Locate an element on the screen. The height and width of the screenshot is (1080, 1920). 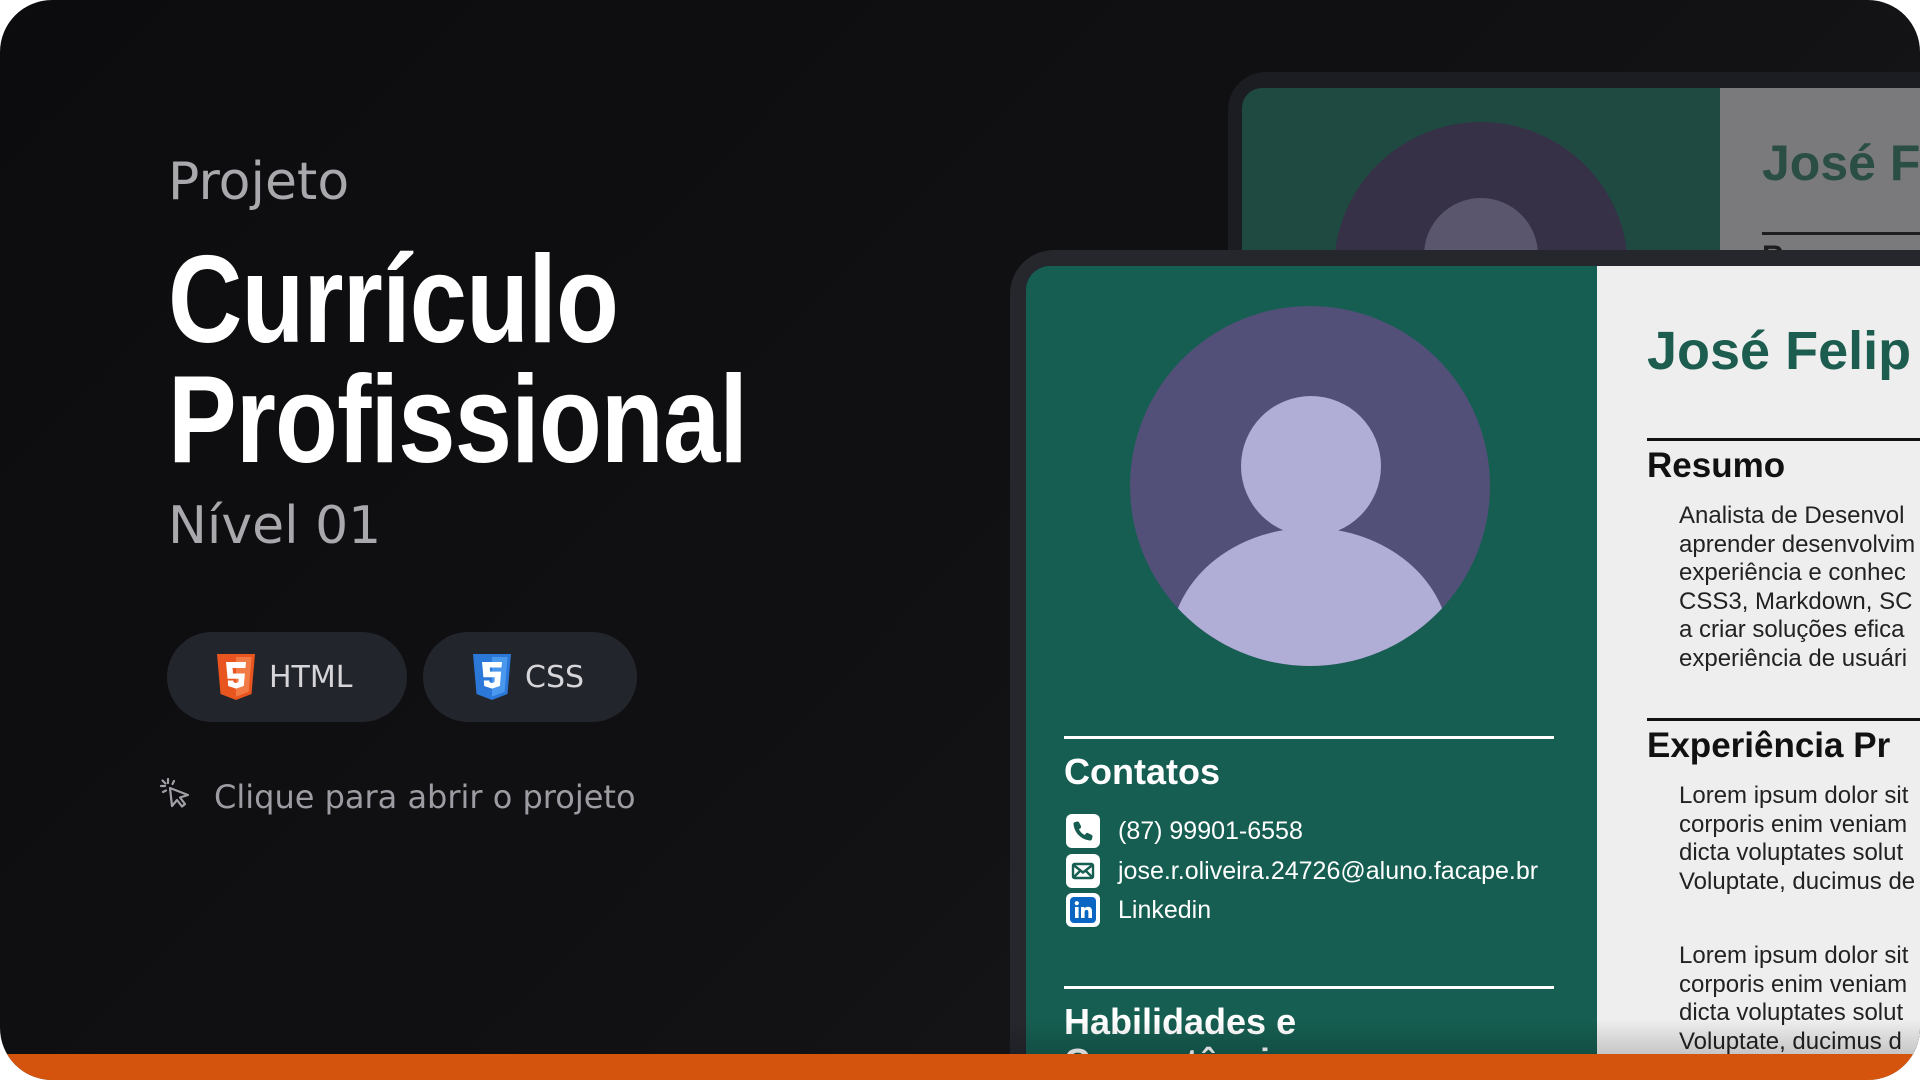
summary-line: a criar soluções efica is located at coordinates (1792, 630).